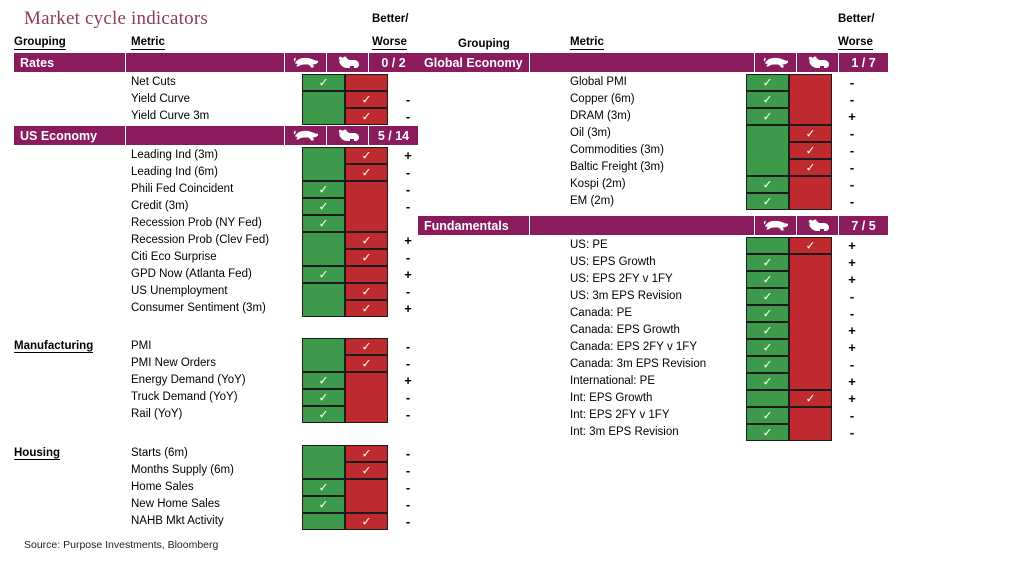 This screenshot has height=570, width=1024. What do you see at coordinates (600, 116) in the screenshot?
I see `metric-label: DRAM (3m)` at bounding box center [600, 116].